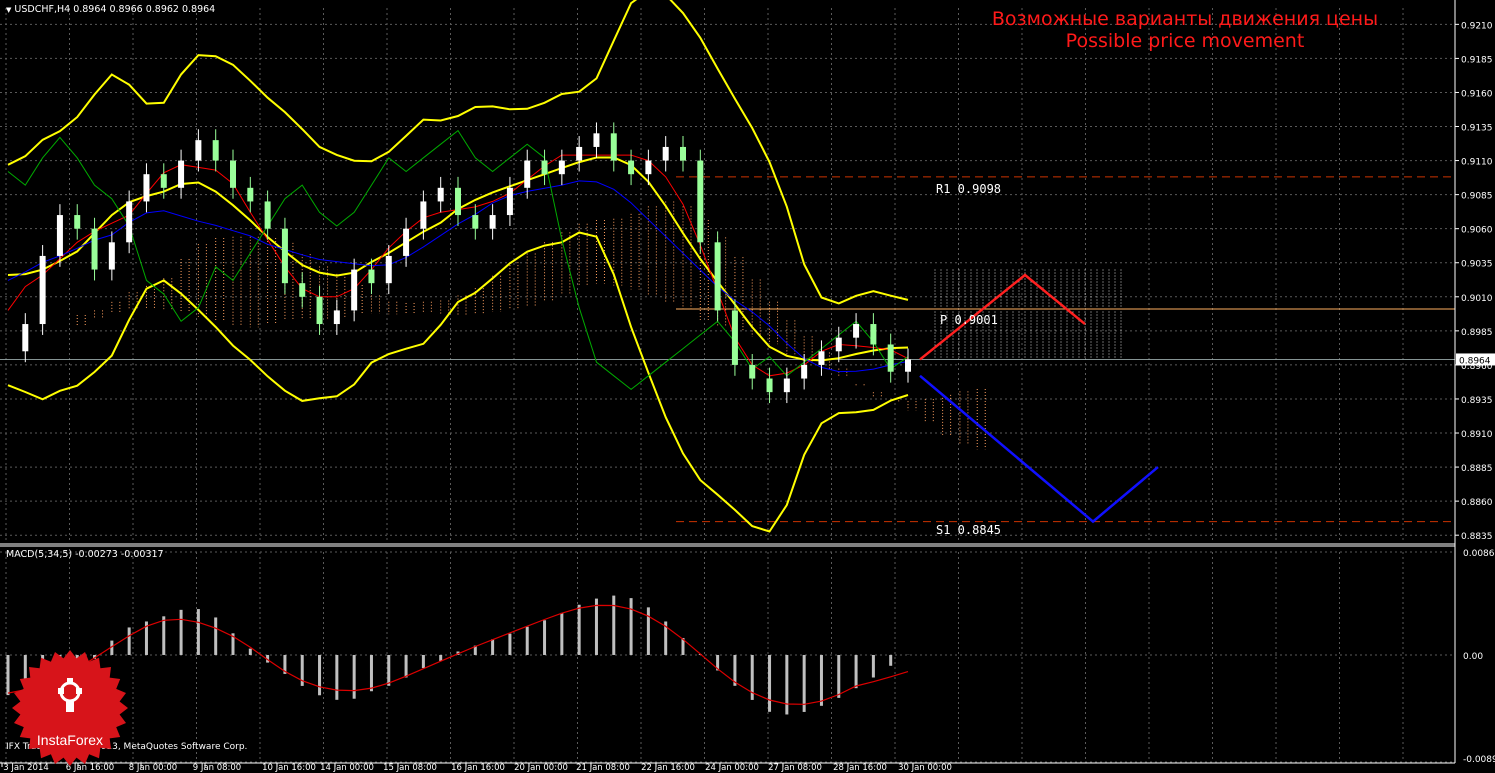 The height and width of the screenshot is (773, 1495). I want to click on logo-badge-icon, so click(70, 708).